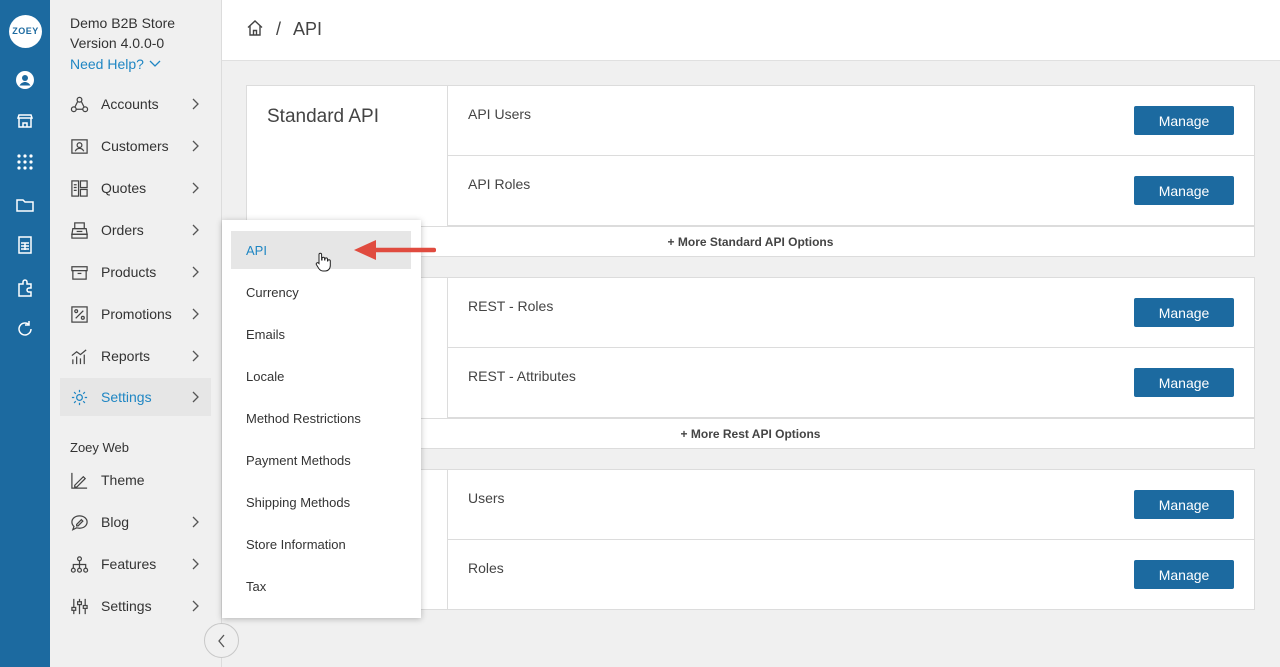 Image resolution: width=1280 pixels, height=667 pixels. I want to click on row-label: REST - Attributes, so click(522, 376).